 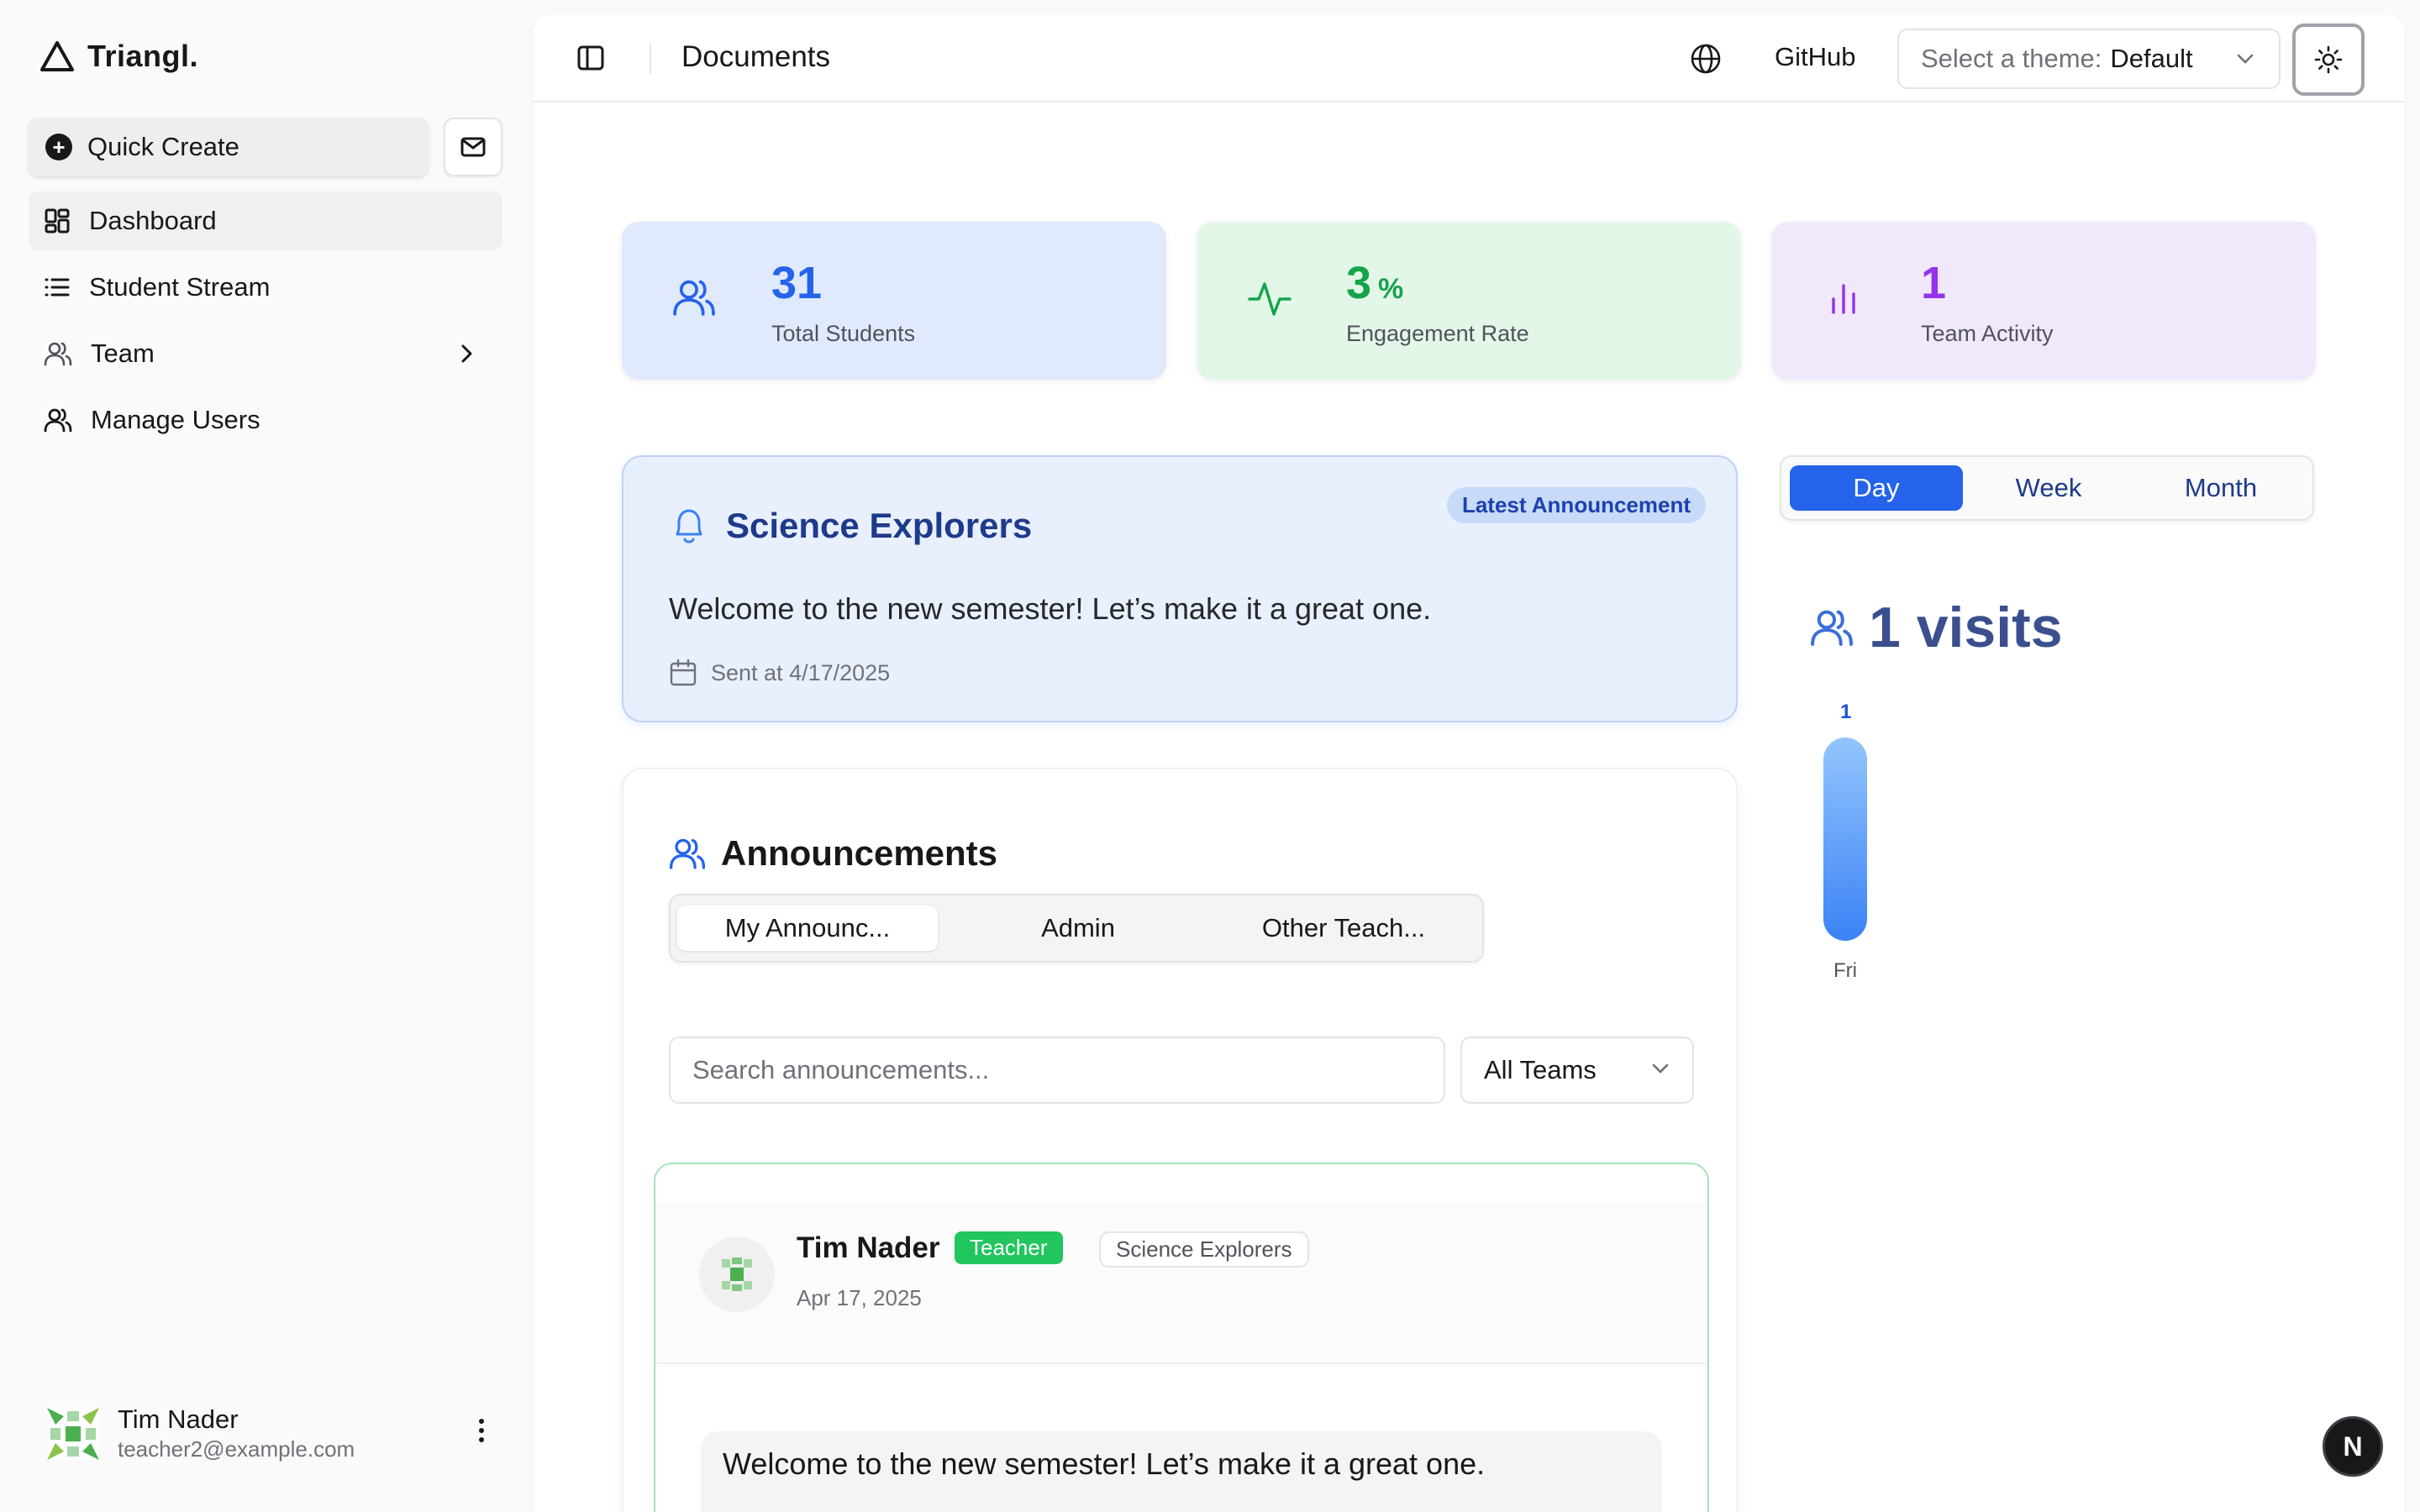 I want to click on latest-announcement-sent: Sent at 4/17/2025, so click(x=779, y=673).